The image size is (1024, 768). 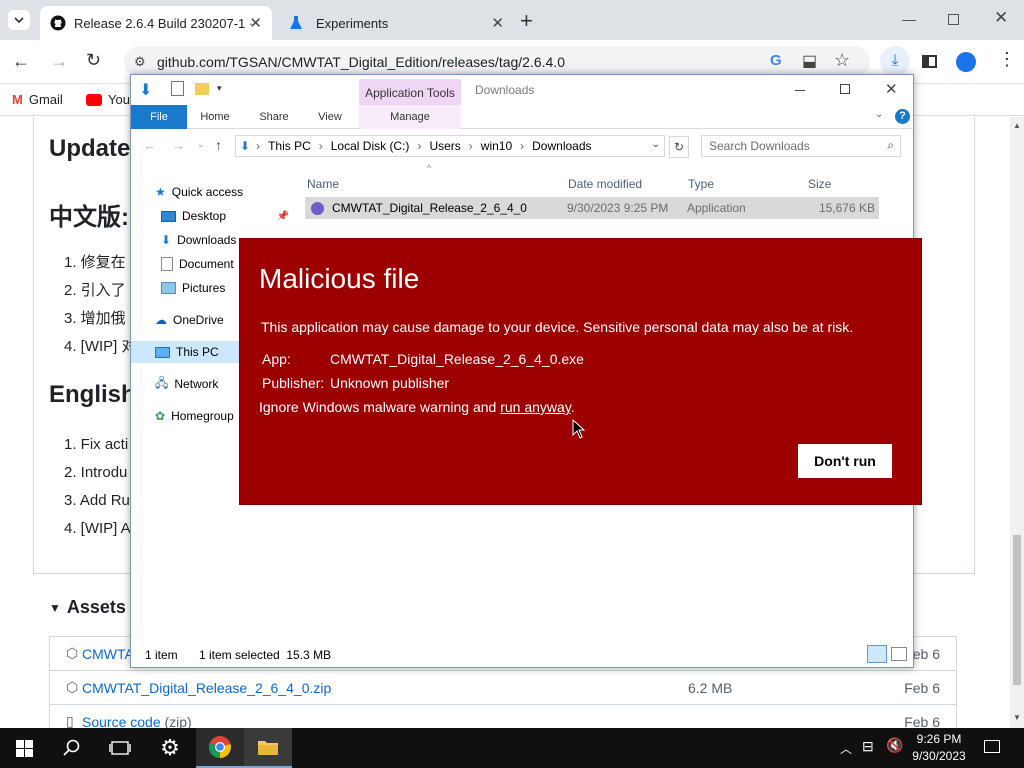 What do you see at coordinates (909, 20) in the screenshot?
I see `minimize-window-icon` at bounding box center [909, 20].